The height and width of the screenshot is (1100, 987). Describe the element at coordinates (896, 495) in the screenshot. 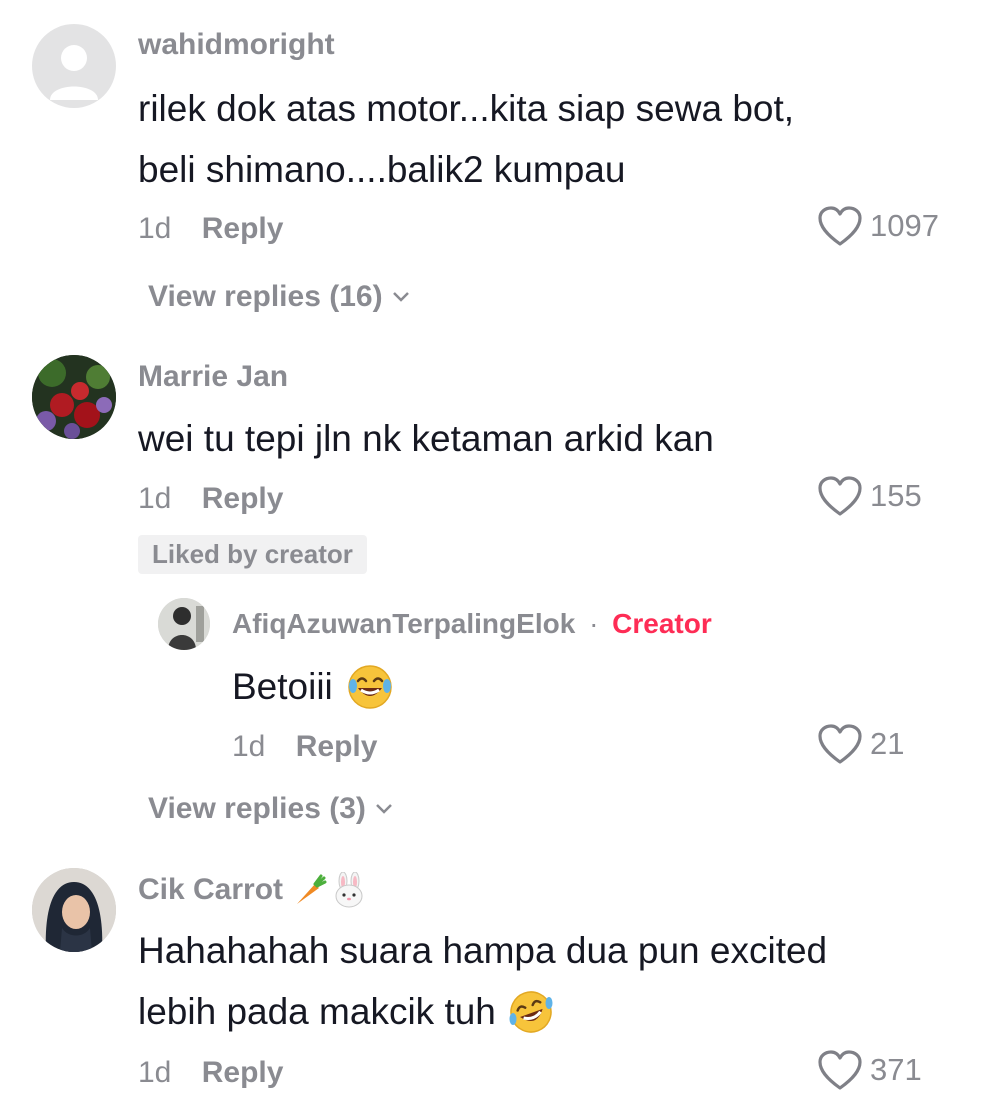

I see `like-count: 155` at that location.